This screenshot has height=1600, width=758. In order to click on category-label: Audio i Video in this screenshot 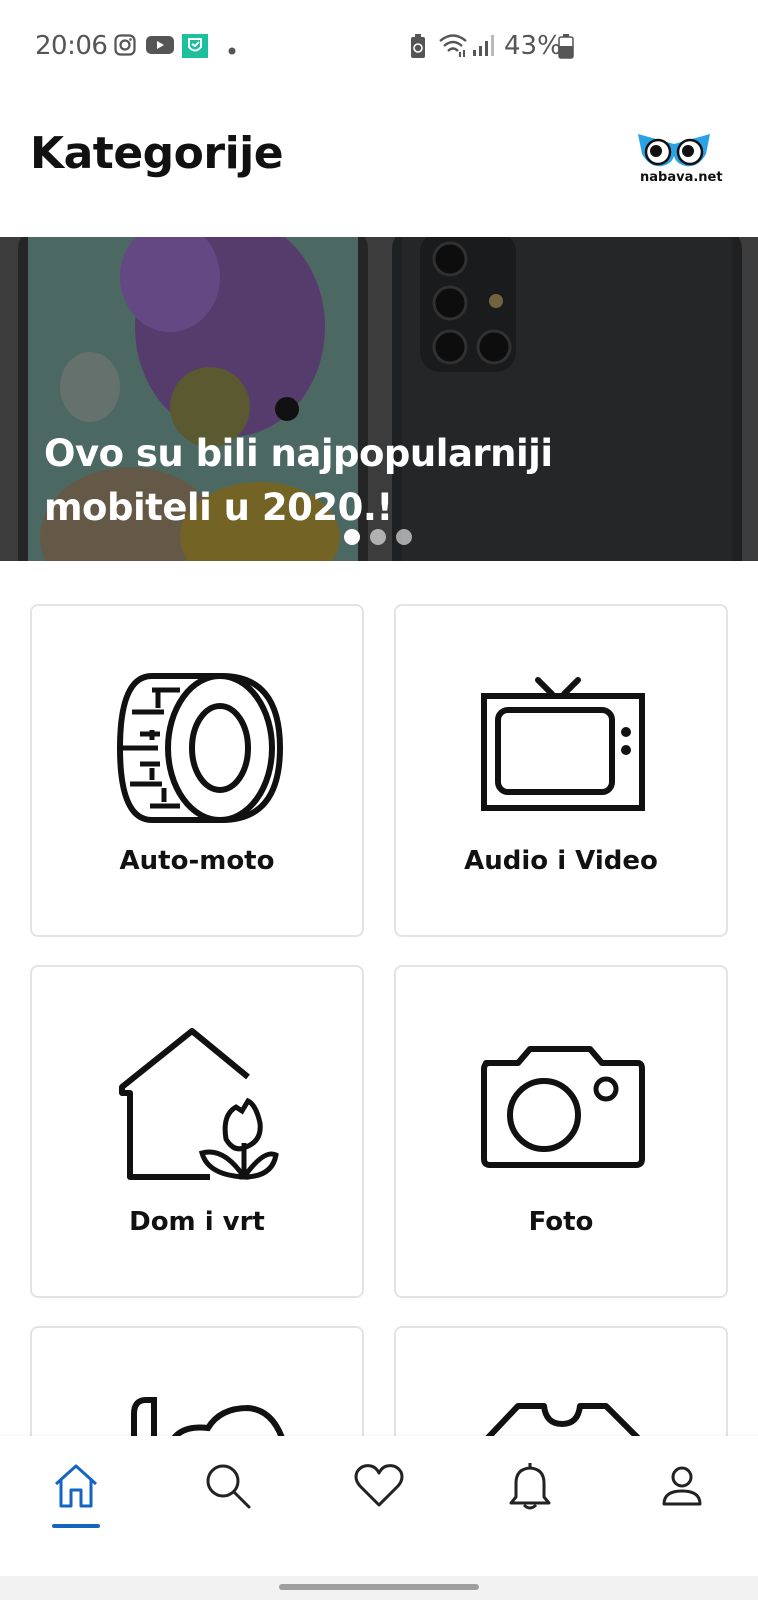, I will do `click(561, 861)`.